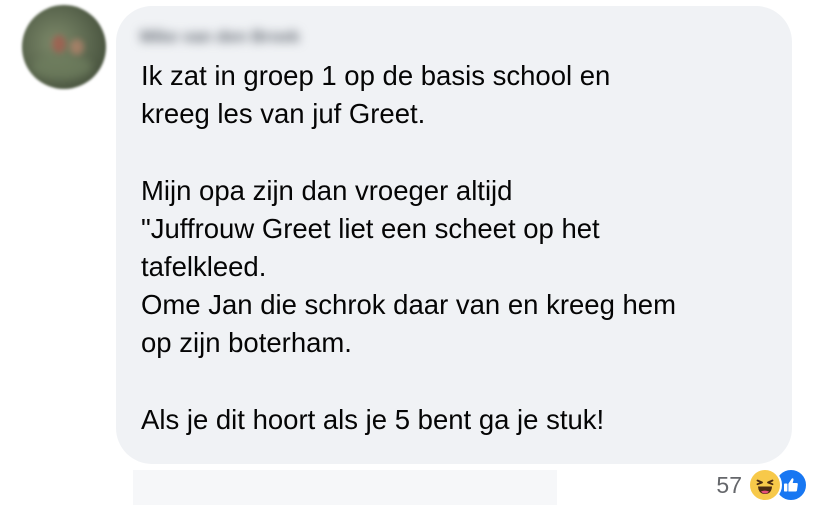  What do you see at coordinates (409, 305) in the screenshot?
I see `comment-line: Ome Jan die schrok daar van en kreeg hem` at bounding box center [409, 305].